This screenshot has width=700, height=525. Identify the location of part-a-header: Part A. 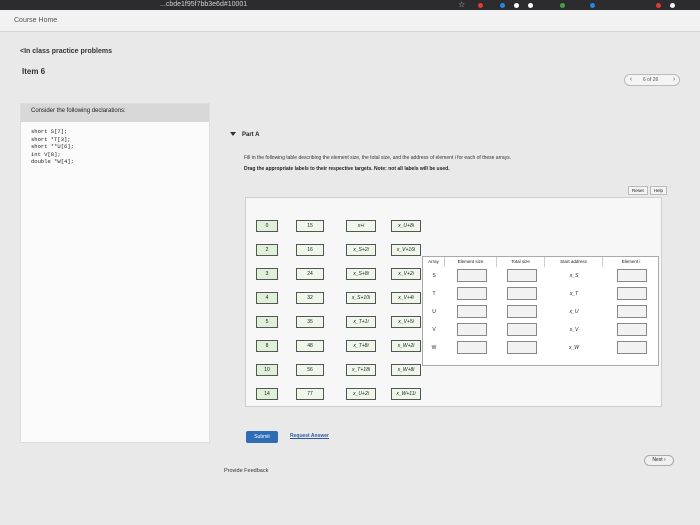
(244, 135).